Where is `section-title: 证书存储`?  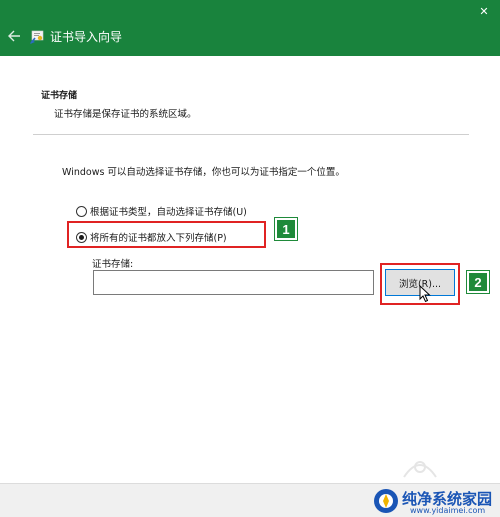
section-title: 证书存储 is located at coordinates (59, 96).